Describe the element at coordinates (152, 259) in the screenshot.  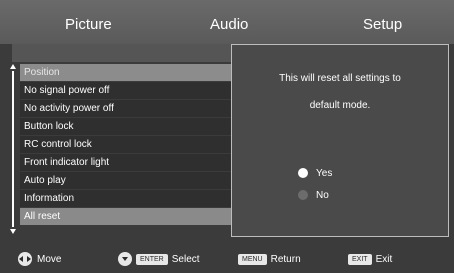
I see `enter-key-badge: ENTER` at that location.